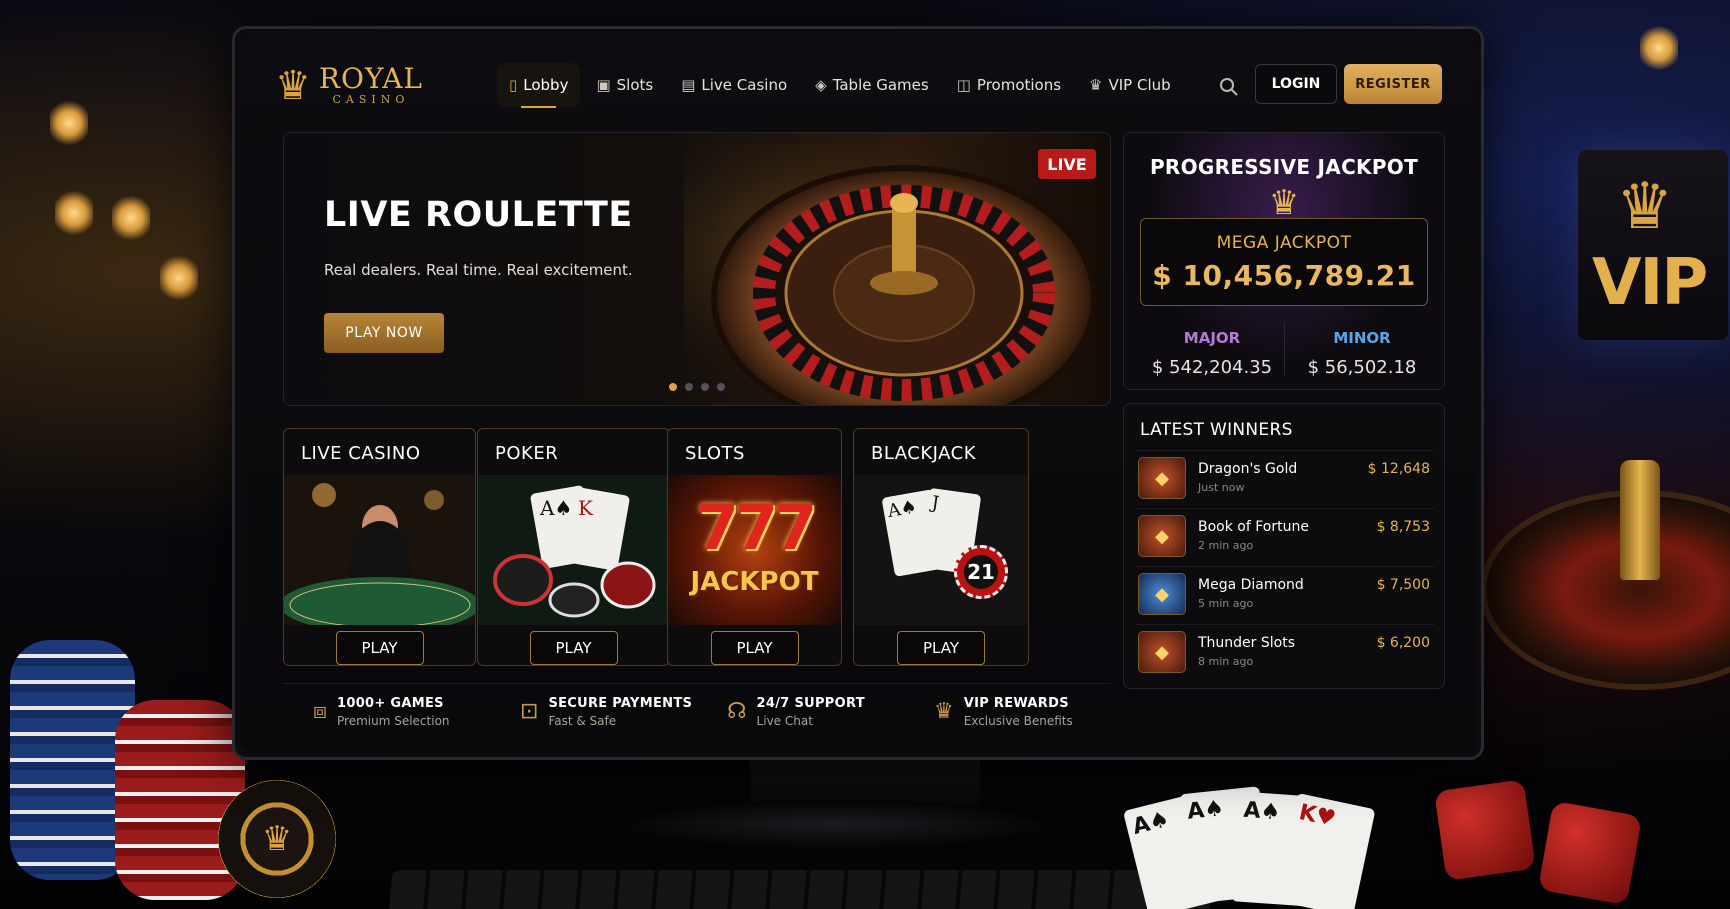  Describe the element at coordinates (478, 215) in the screenshot. I see `hero-title: LIVE ROULETTE` at that location.